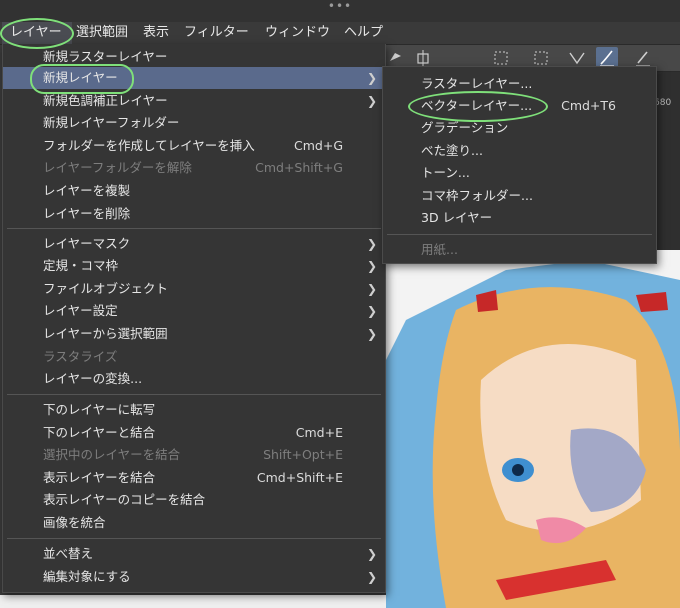 The width and height of the screenshot is (680, 608). What do you see at coordinates (106, 288) in the screenshot?
I see `menu-item-label: ファイルオブジェクト` at bounding box center [106, 288].